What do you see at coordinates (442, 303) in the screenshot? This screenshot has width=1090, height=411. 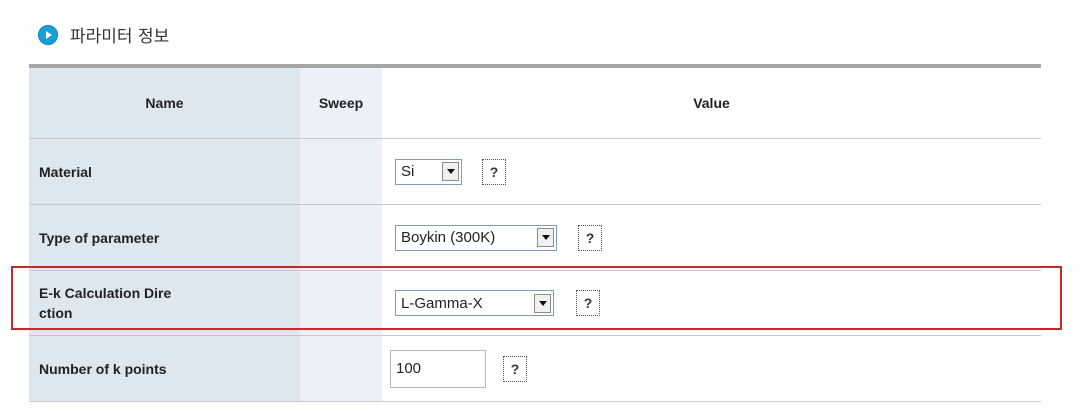 I see `ek-direction-select-value: L-Gamma-X` at bounding box center [442, 303].